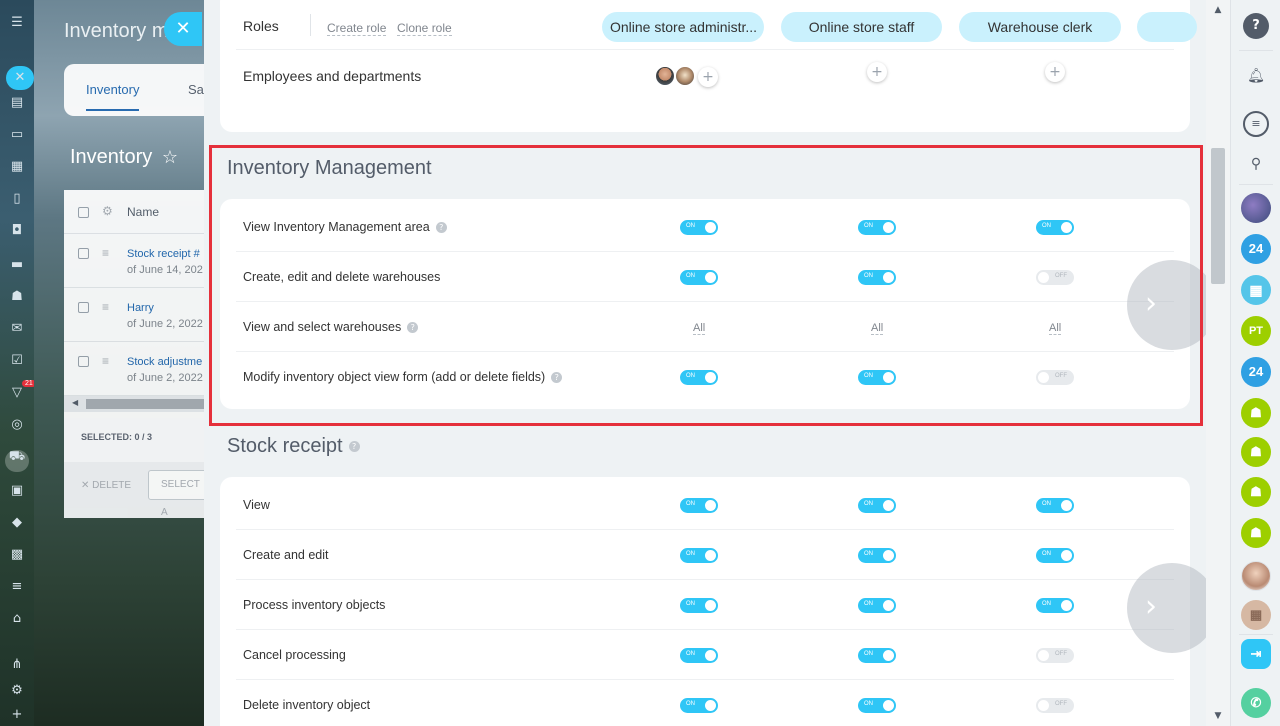 The image size is (1280, 726). Describe the element at coordinates (17, 329) in the screenshot. I see `mail-icon: ✉` at that location.